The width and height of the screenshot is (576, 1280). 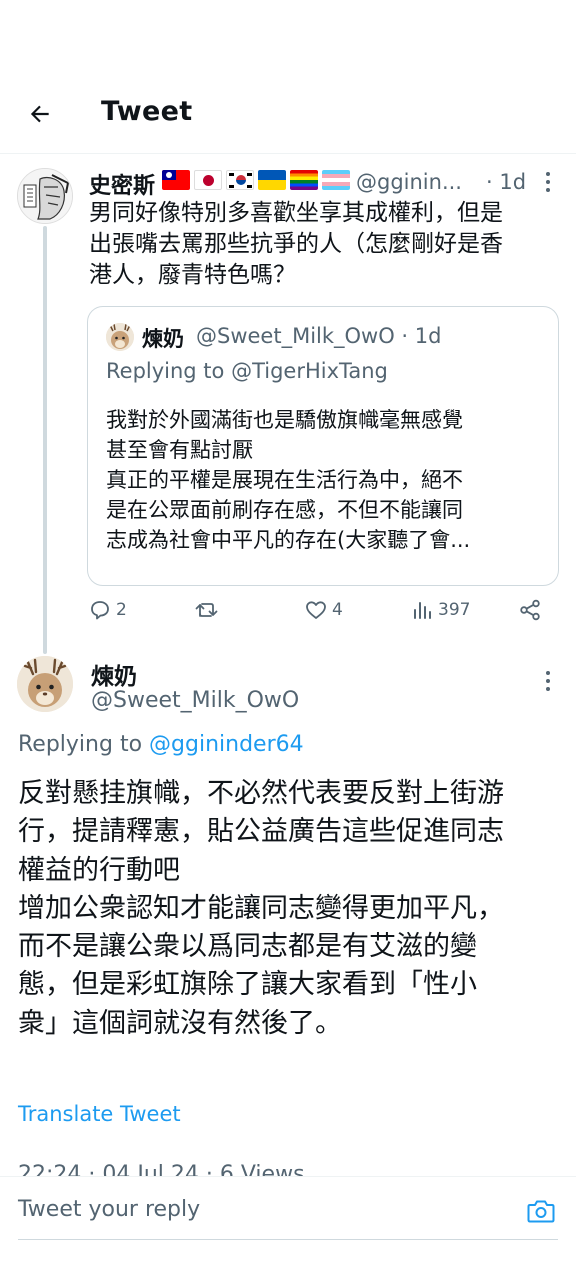 What do you see at coordinates (122, 184) in the screenshot?
I see `tweet1-display-name: 史密斯` at bounding box center [122, 184].